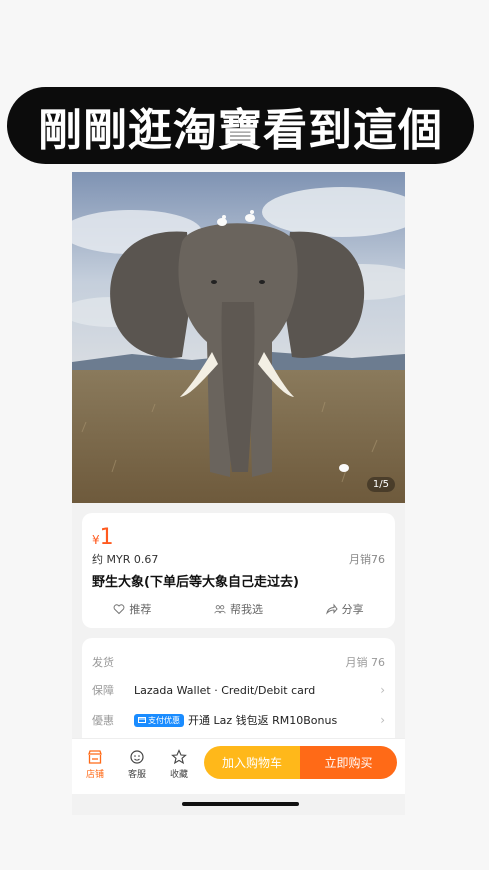 The width and height of the screenshot is (489, 870). What do you see at coordinates (380, 484) in the screenshot?
I see `image-counter: 1/5` at bounding box center [380, 484].